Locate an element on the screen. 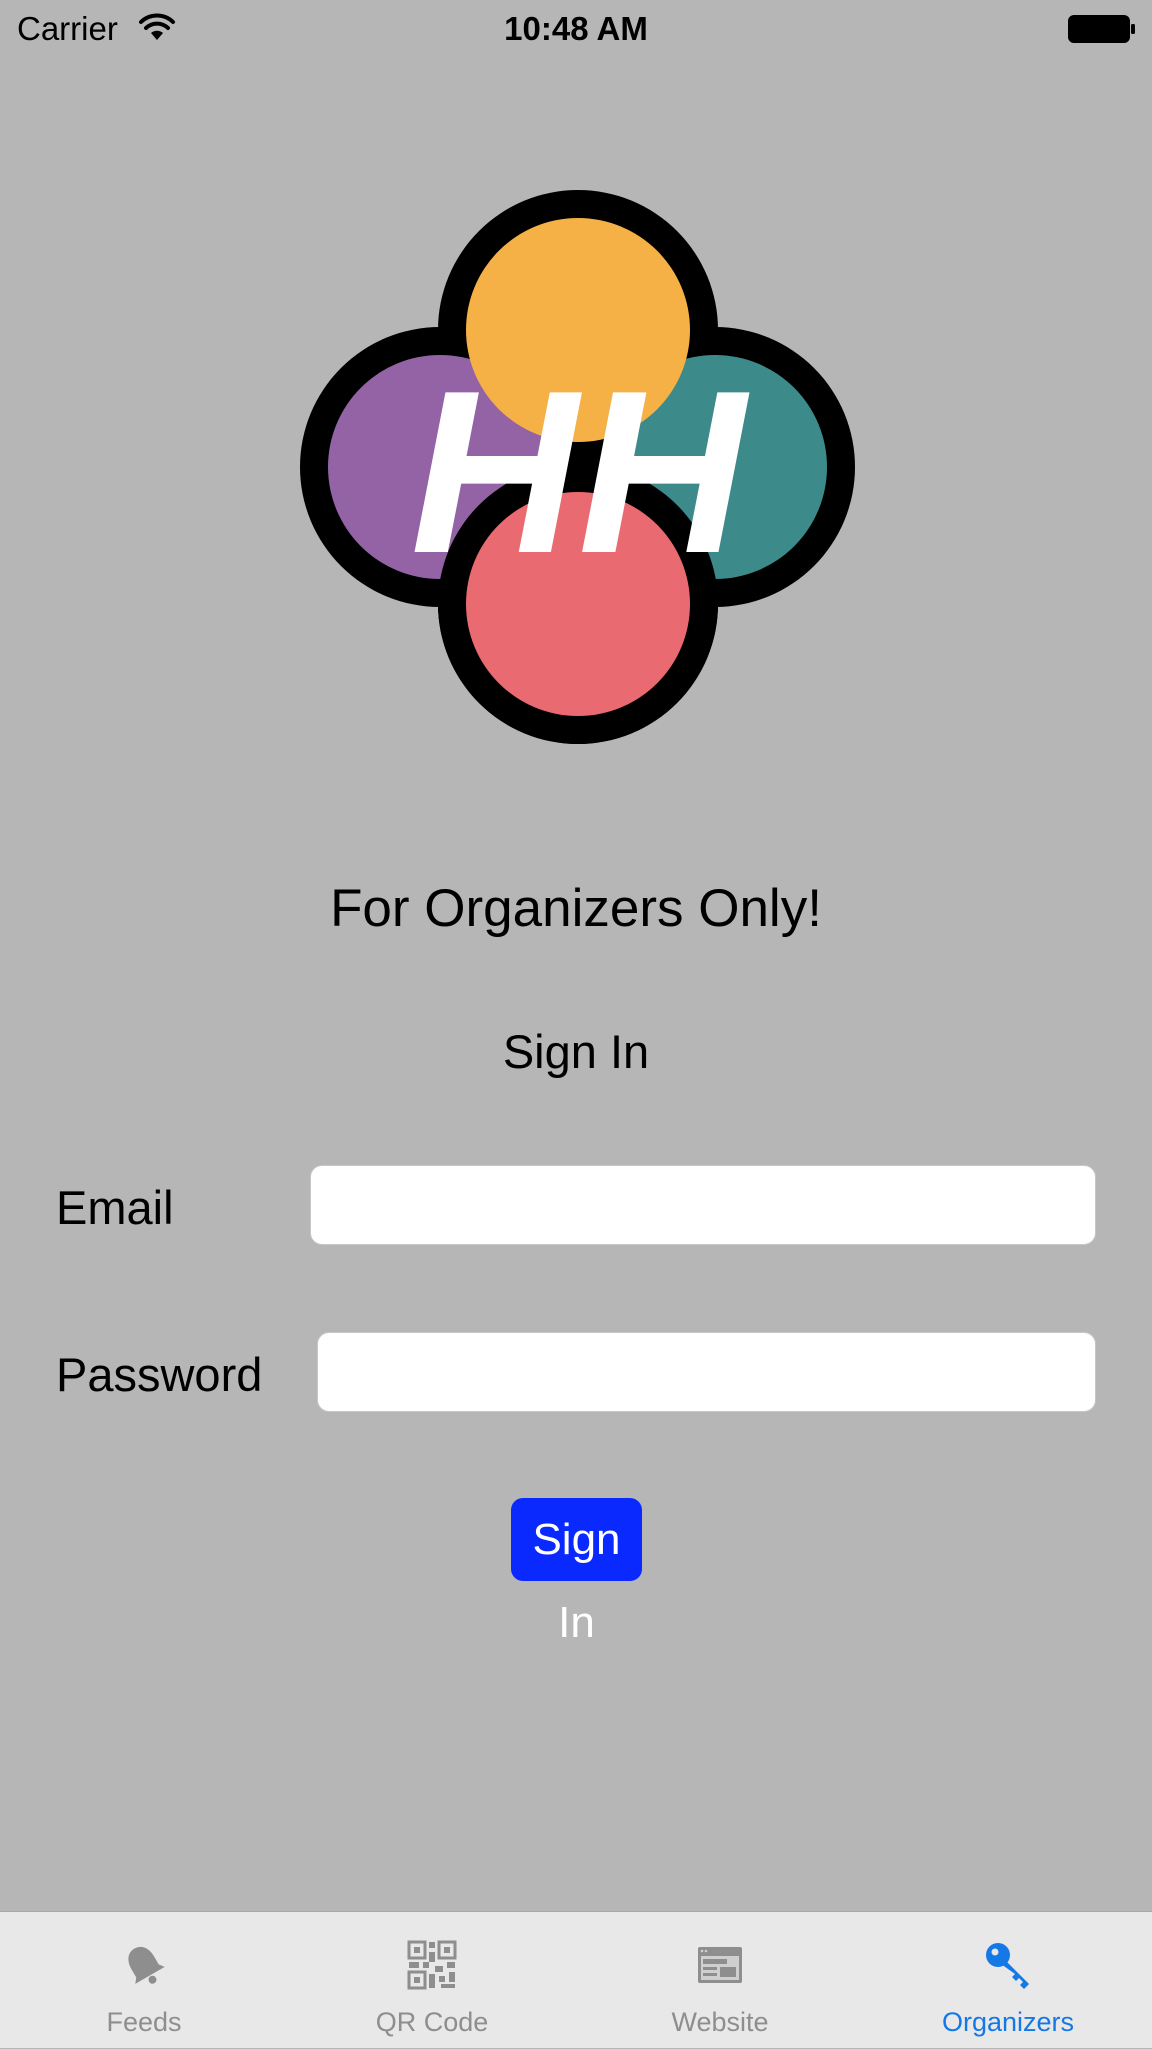 Image resolution: width=1152 pixels, height=2049 pixels. email-label: Email is located at coordinates (115, 1207).